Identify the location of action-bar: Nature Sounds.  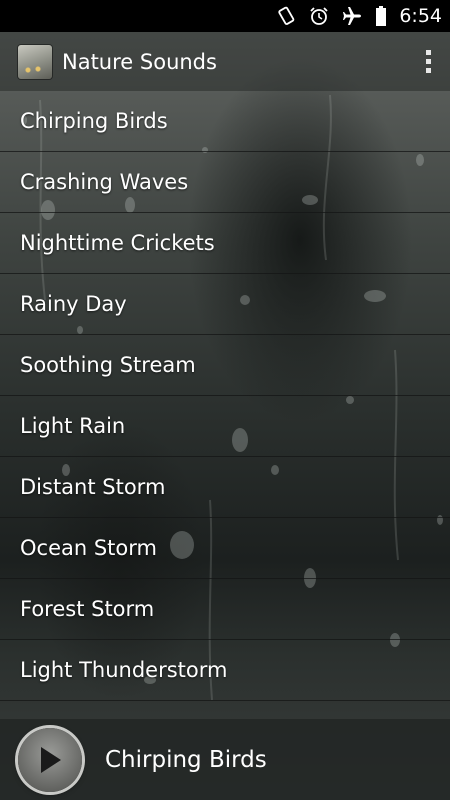
(225, 61).